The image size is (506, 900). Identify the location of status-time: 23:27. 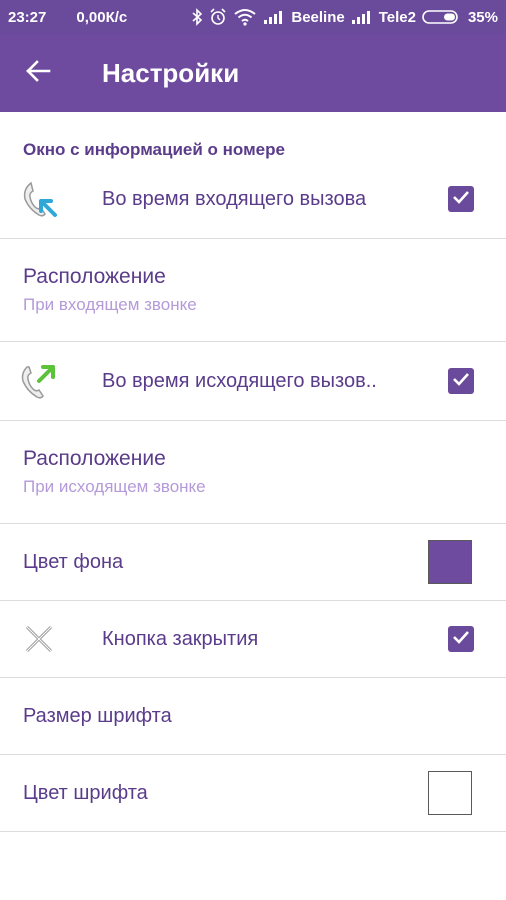
(27, 17).